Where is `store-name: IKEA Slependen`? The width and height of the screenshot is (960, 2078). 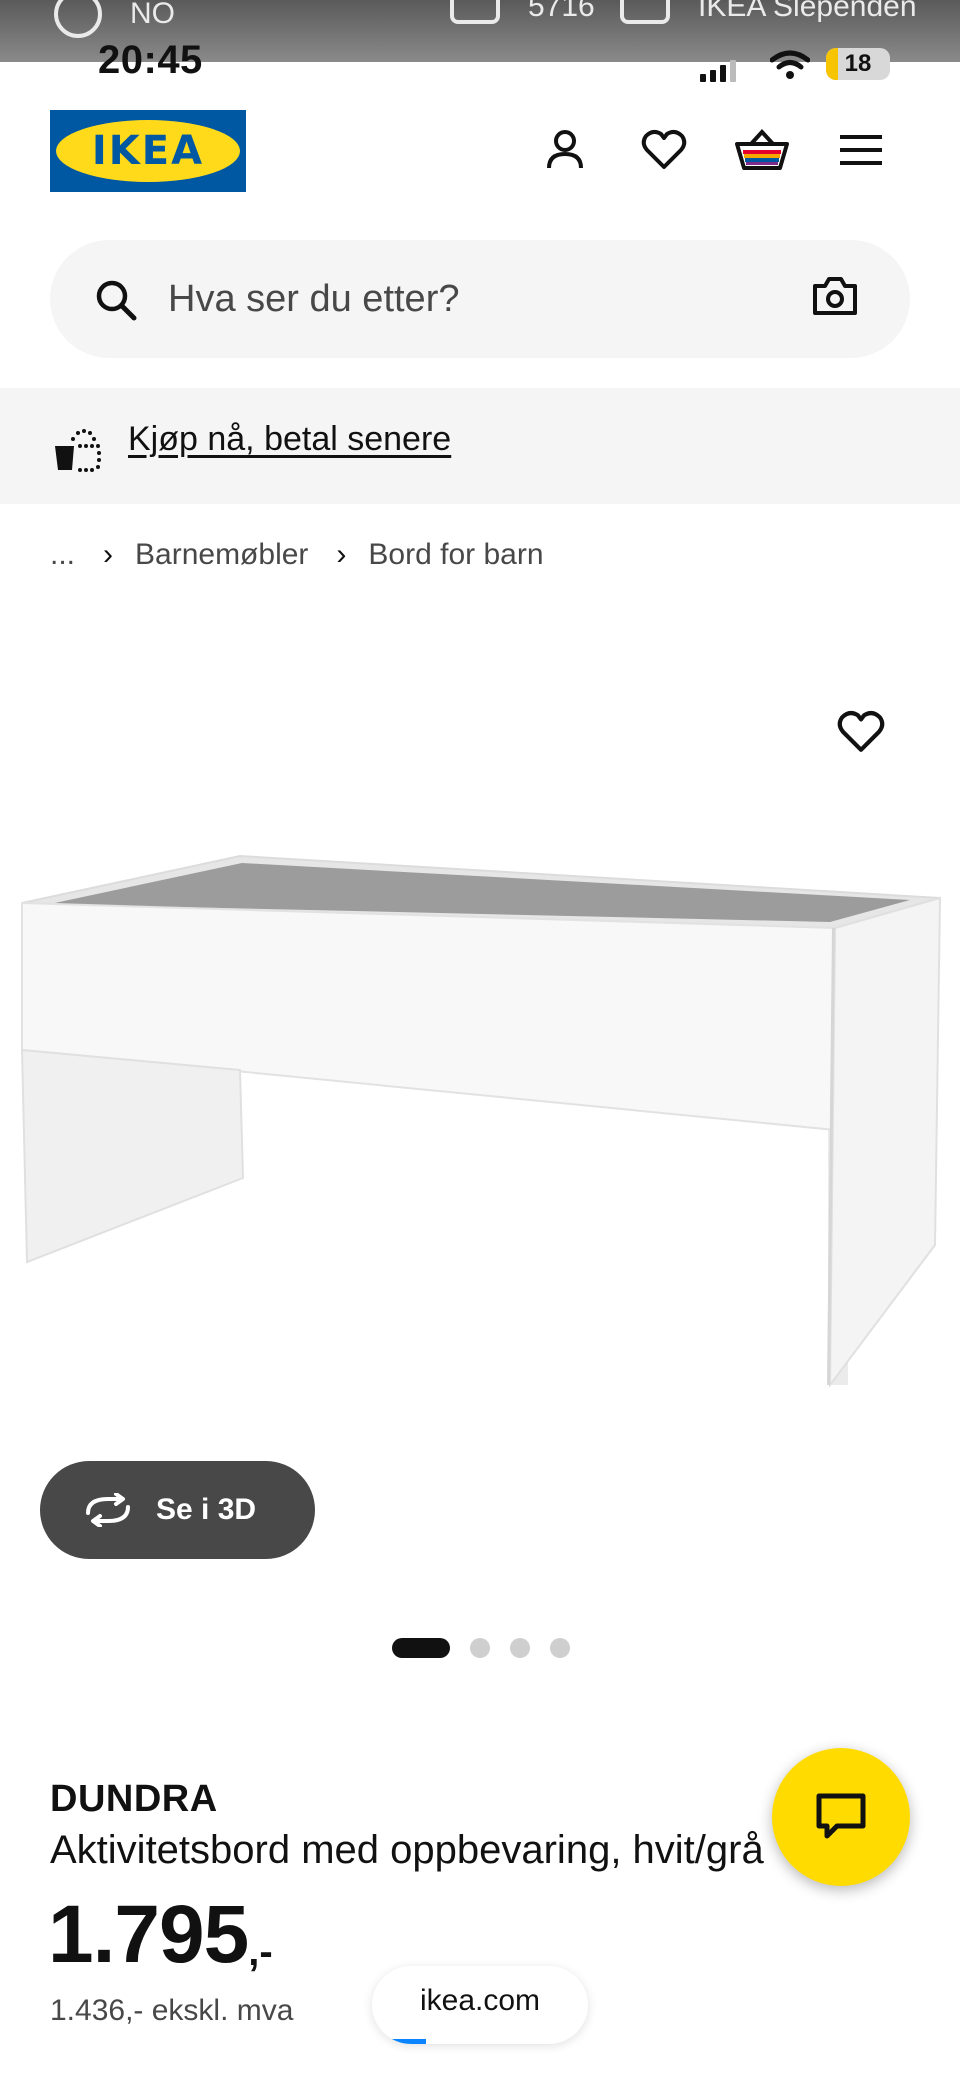 store-name: IKEA Slependen is located at coordinates (807, 11).